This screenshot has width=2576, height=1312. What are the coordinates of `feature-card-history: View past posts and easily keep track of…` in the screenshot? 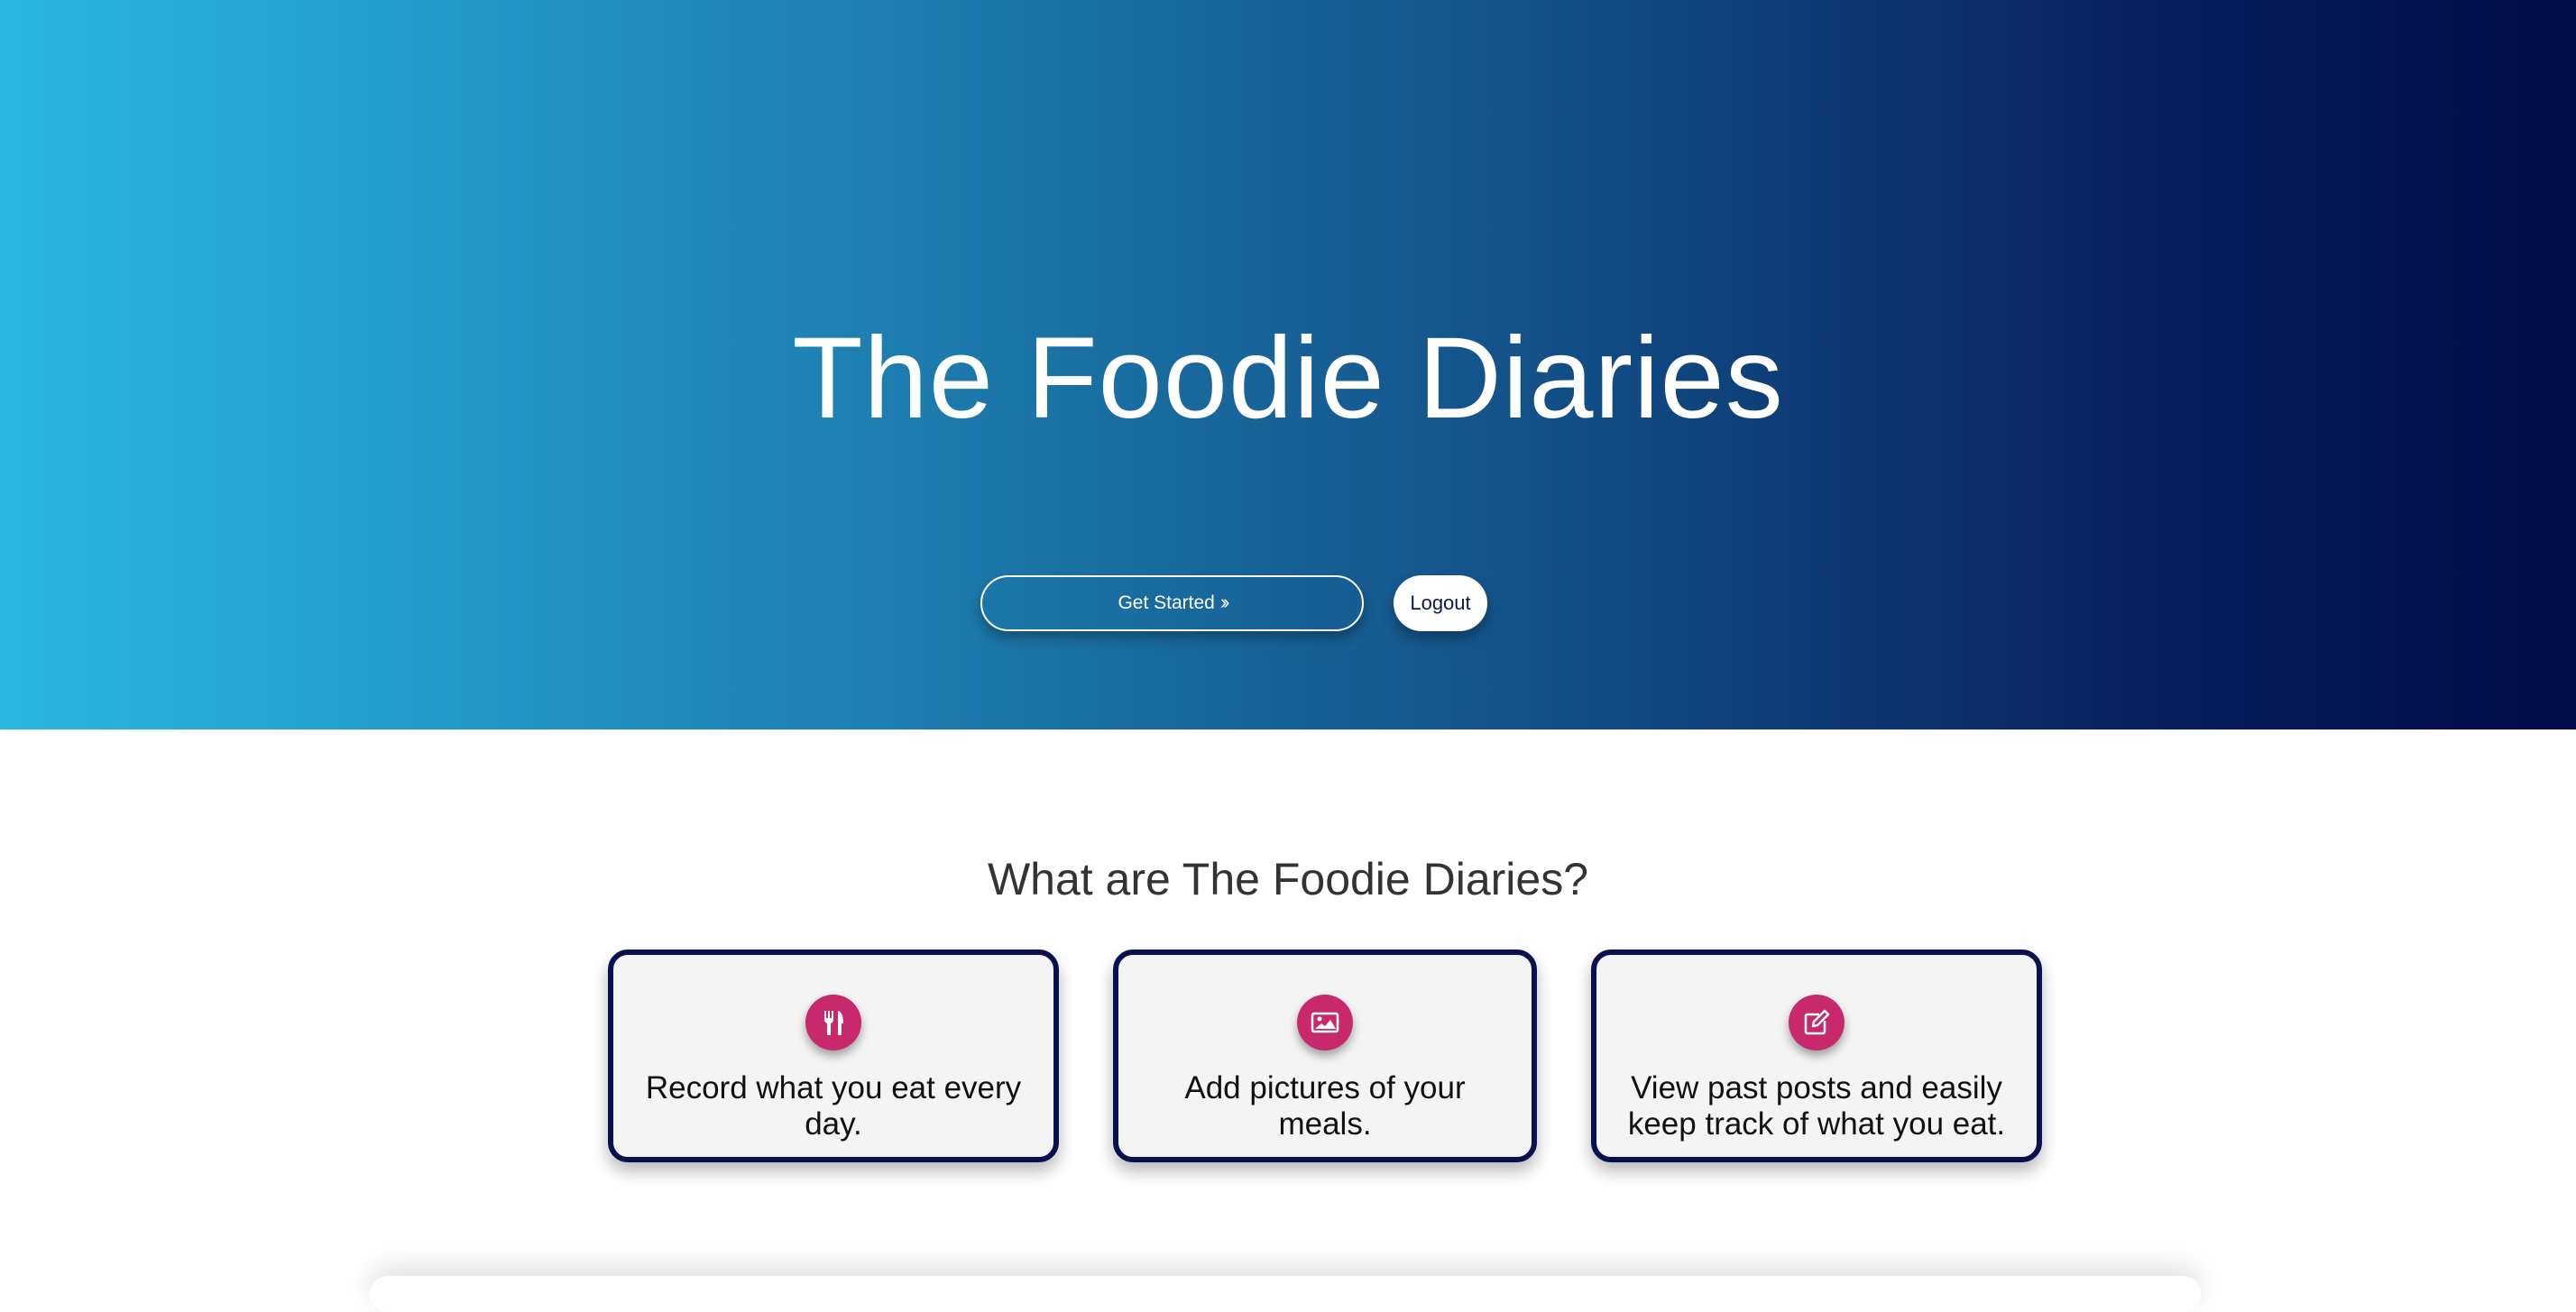 It's located at (1816, 1056).